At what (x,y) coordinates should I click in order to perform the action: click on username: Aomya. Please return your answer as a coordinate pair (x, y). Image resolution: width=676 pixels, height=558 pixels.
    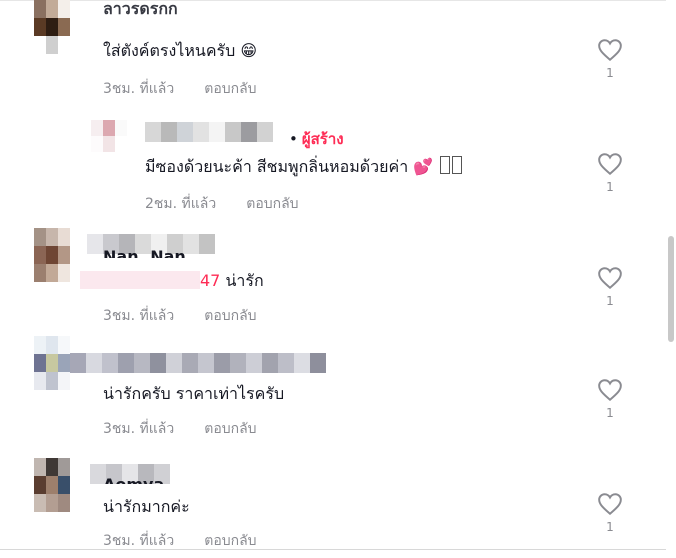
    Looking at the image, I should click on (133, 479).